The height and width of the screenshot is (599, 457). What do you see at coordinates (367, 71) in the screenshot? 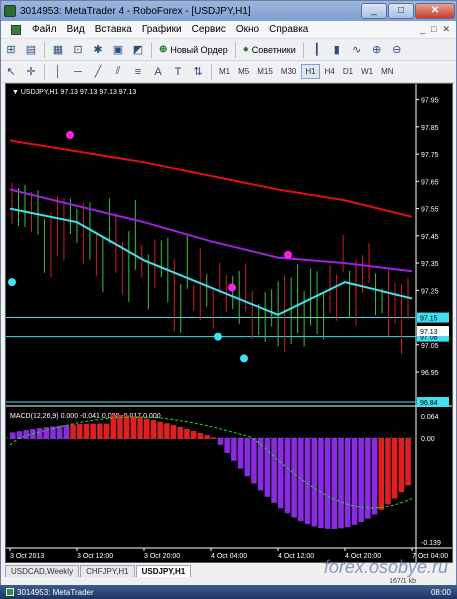
I see `timeframe-w1: W1` at bounding box center [367, 71].